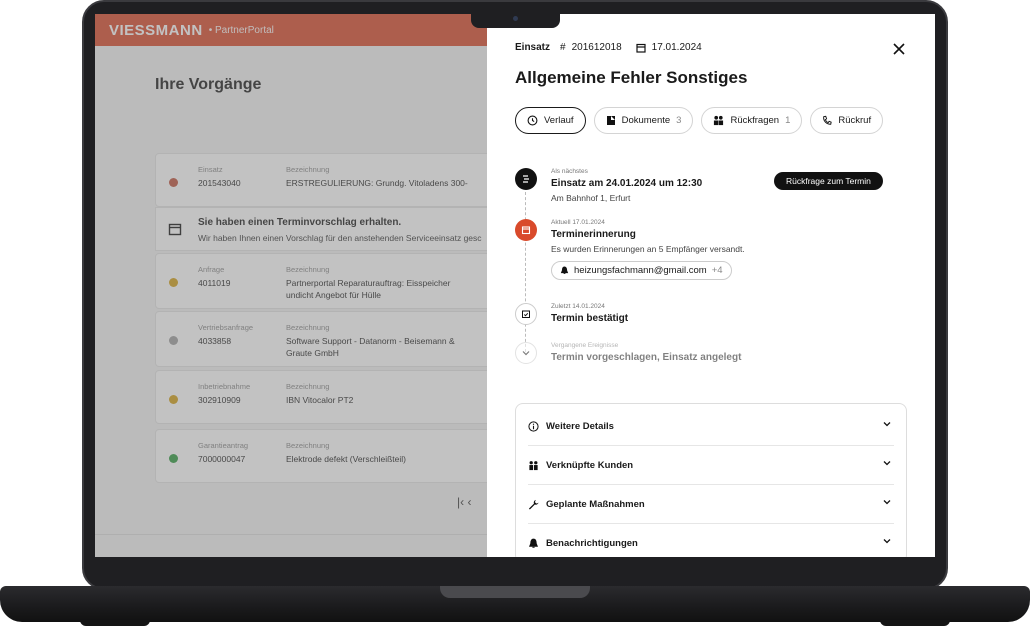  What do you see at coordinates (627, 183) in the screenshot?
I see `event-title: Einsatz am 24.01.2024 um 12:30` at bounding box center [627, 183].